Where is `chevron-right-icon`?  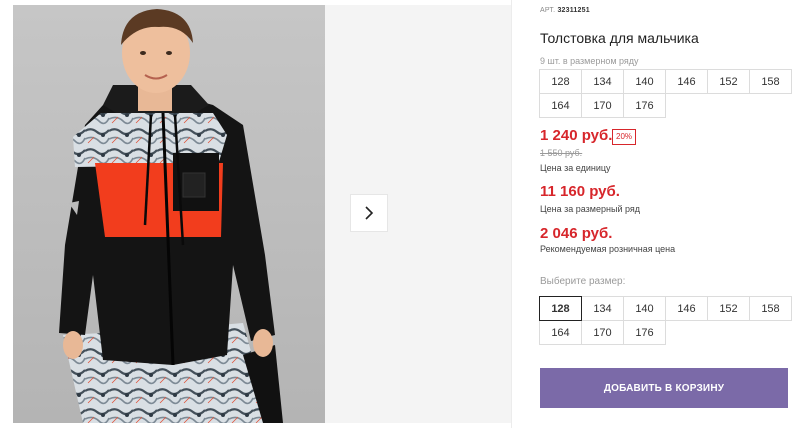
chevron-right-icon is located at coordinates (369, 213).